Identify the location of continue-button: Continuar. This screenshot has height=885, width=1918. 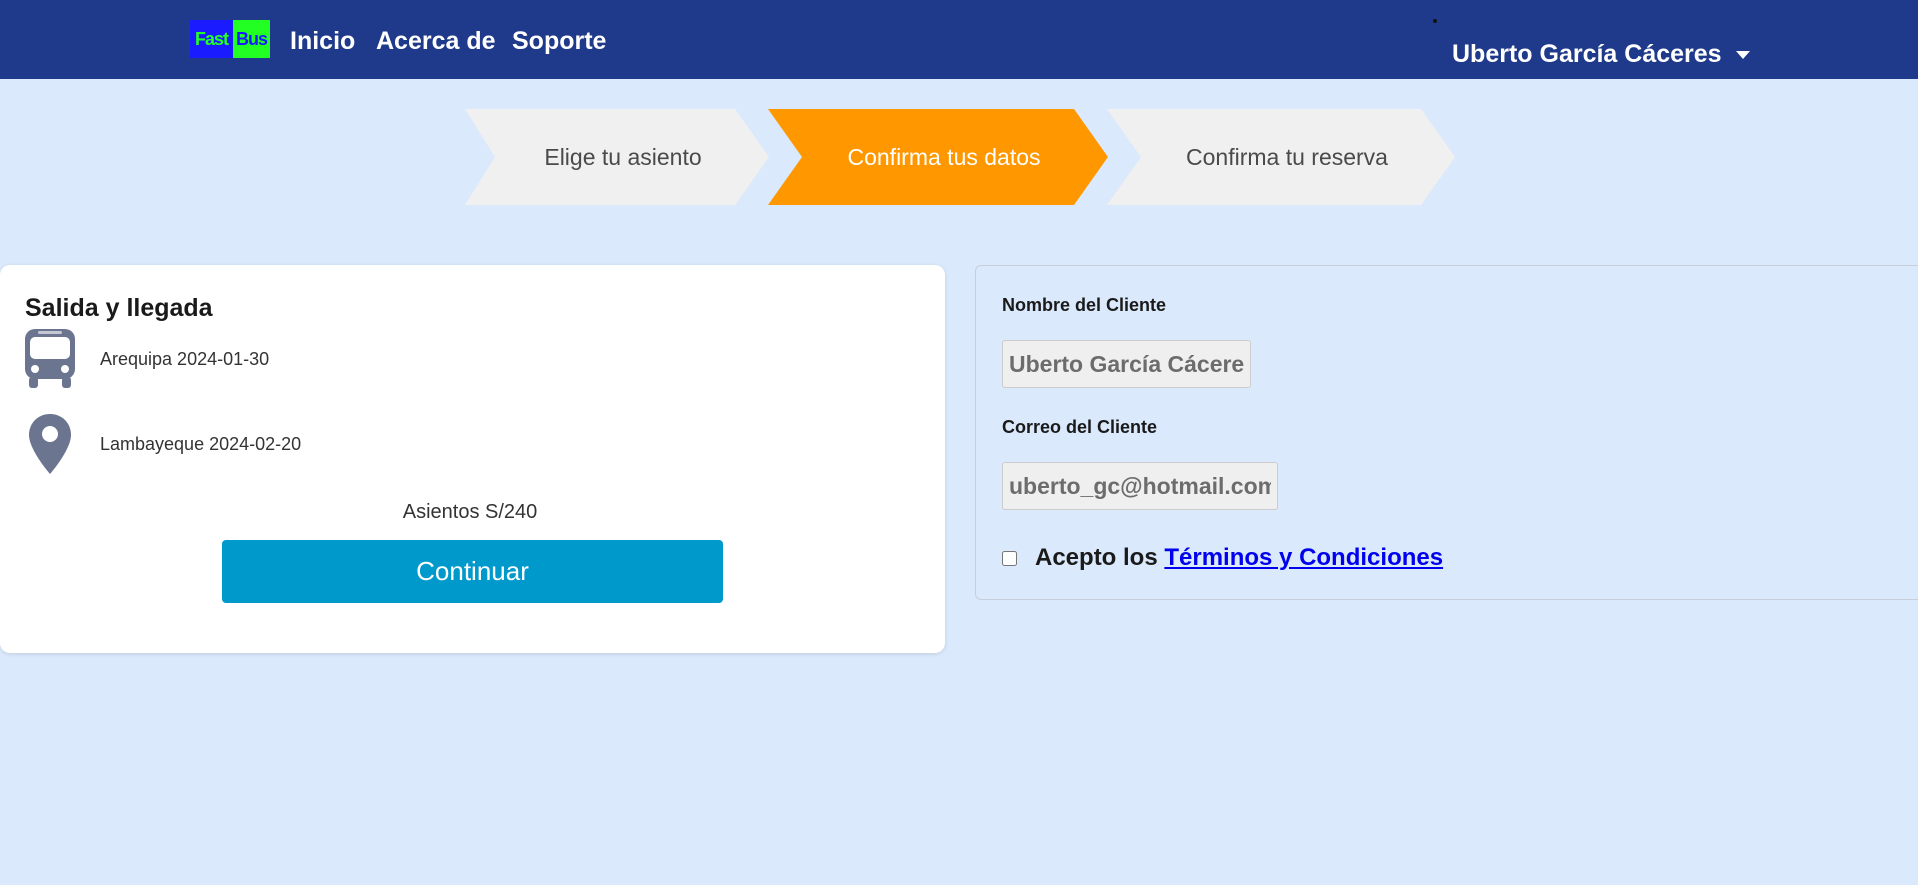
(472, 571).